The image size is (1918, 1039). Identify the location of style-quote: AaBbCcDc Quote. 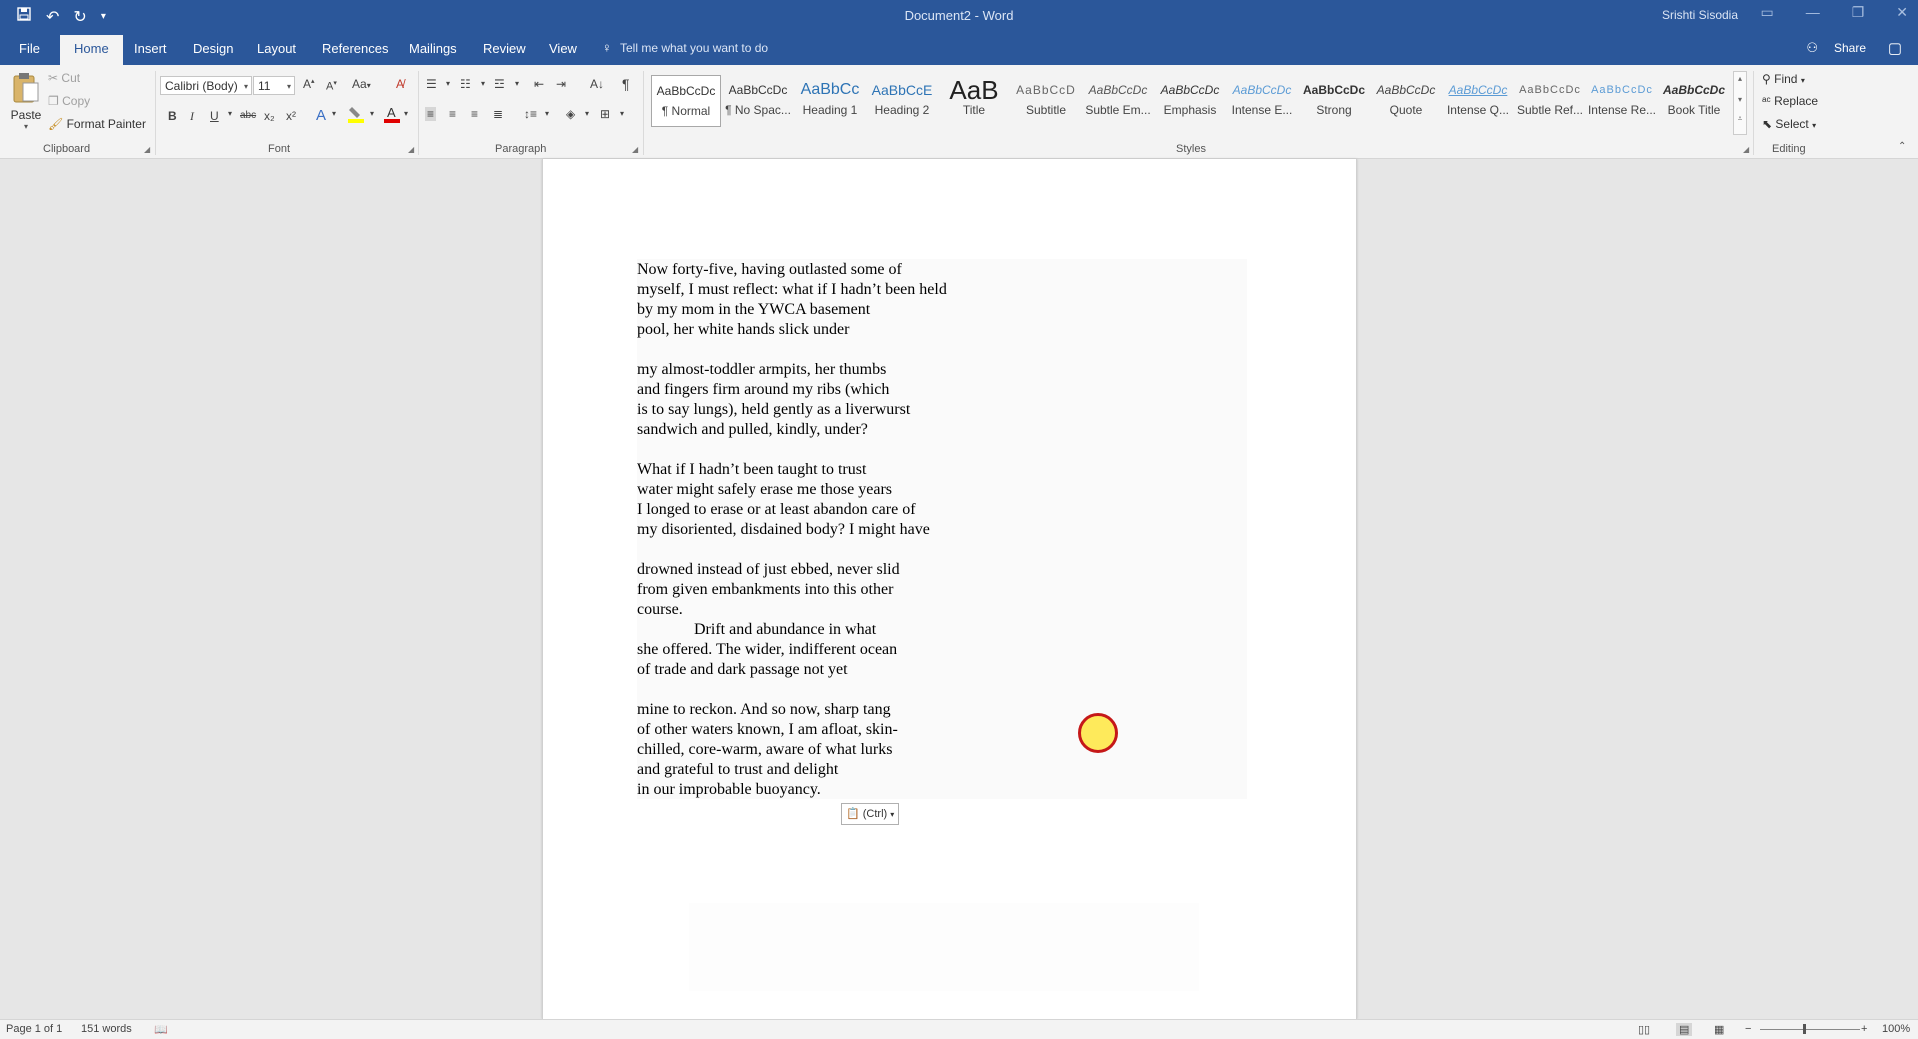
(1406, 101).